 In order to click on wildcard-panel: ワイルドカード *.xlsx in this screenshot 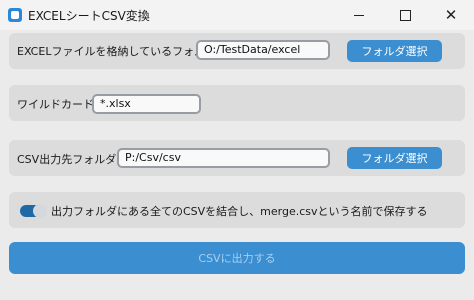, I will do `click(237, 103)`.